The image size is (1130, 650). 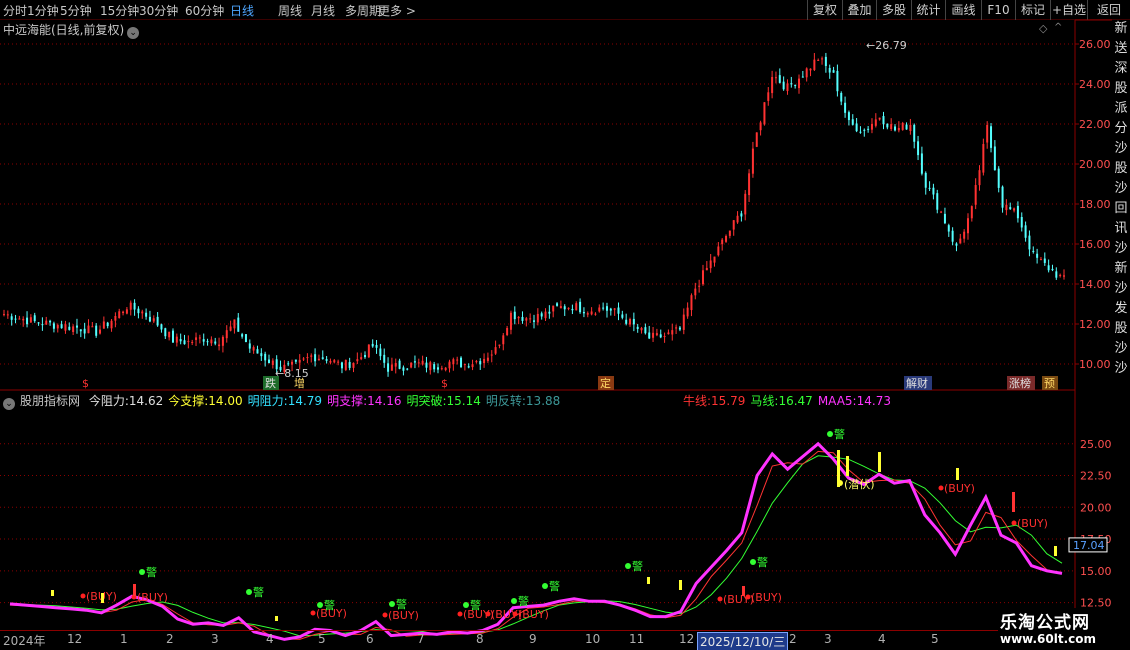 What do you see at coordinates (9, 404) in the screenshot?
I see `indicator-chevron-icon: ⌄` at bounding box center [9, 404].